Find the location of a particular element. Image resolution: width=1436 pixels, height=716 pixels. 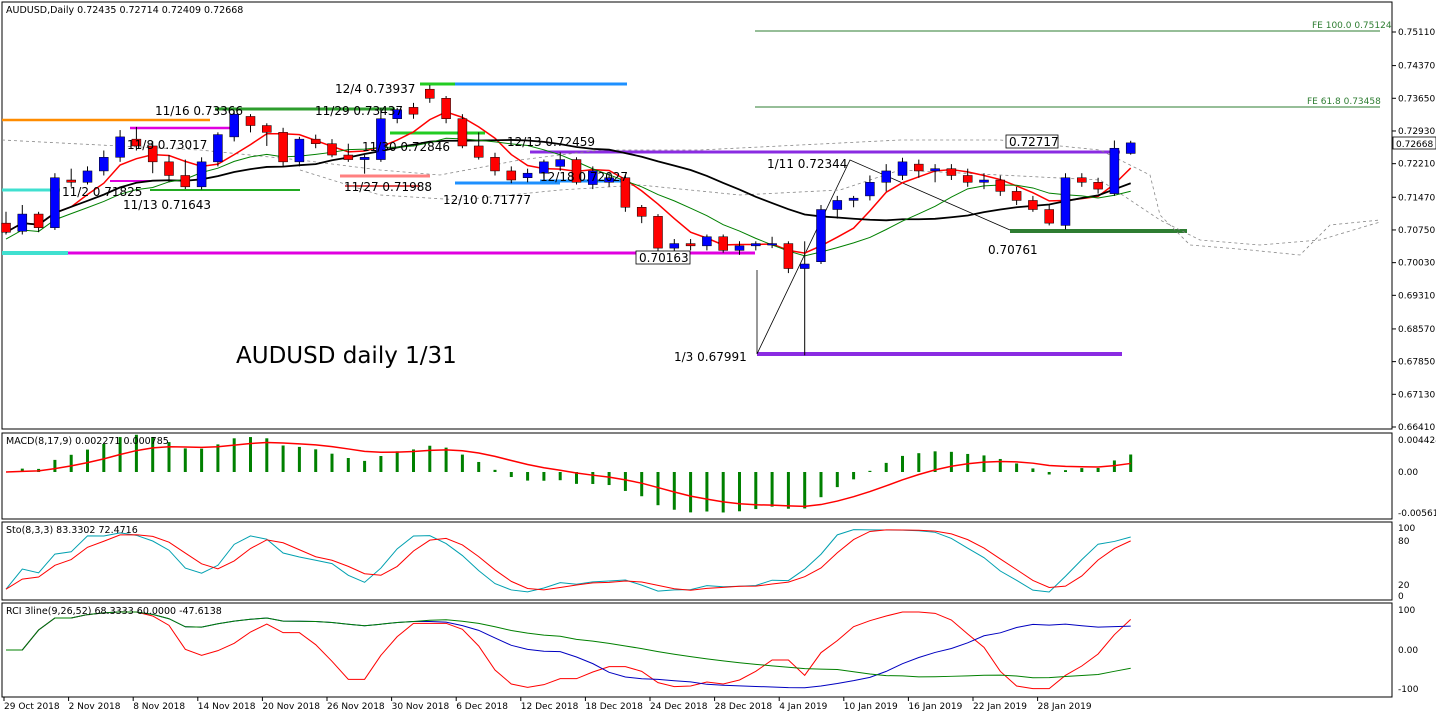

date-label: 26 Nov 2018 is located at coordinates (356, 707).